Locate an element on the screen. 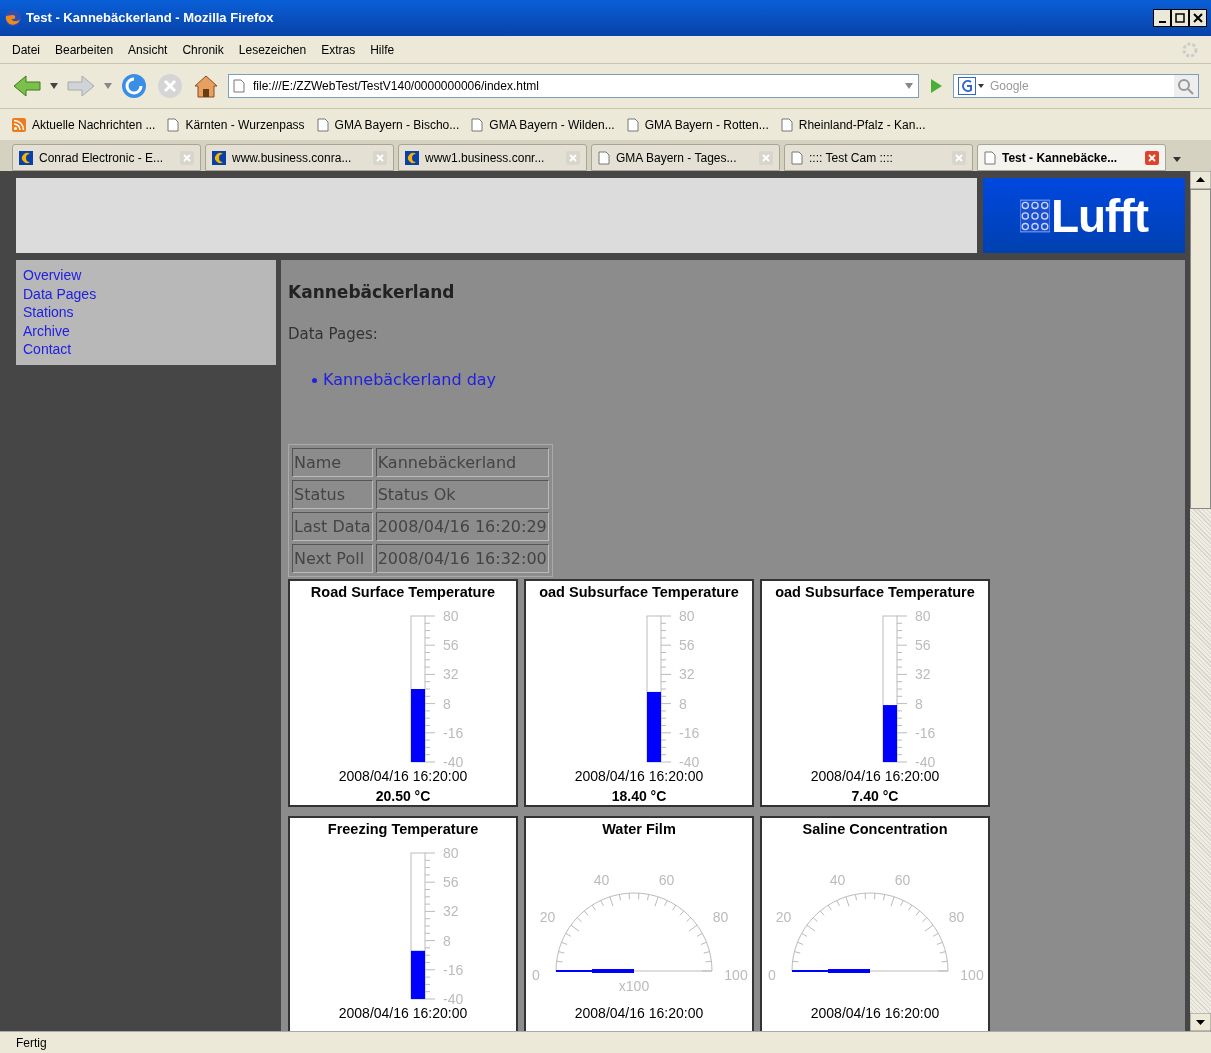  menu-item: Chronik is located at coordinates (203, 49).